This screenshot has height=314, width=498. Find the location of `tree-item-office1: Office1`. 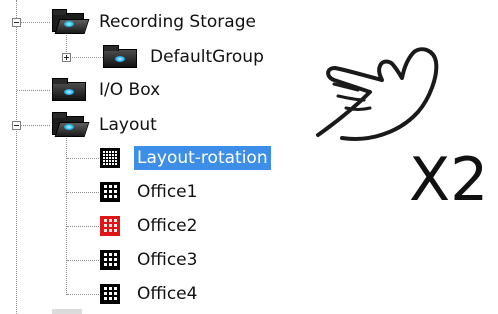

tree-item-office1: Office1 is located at coordinates (144, 192).